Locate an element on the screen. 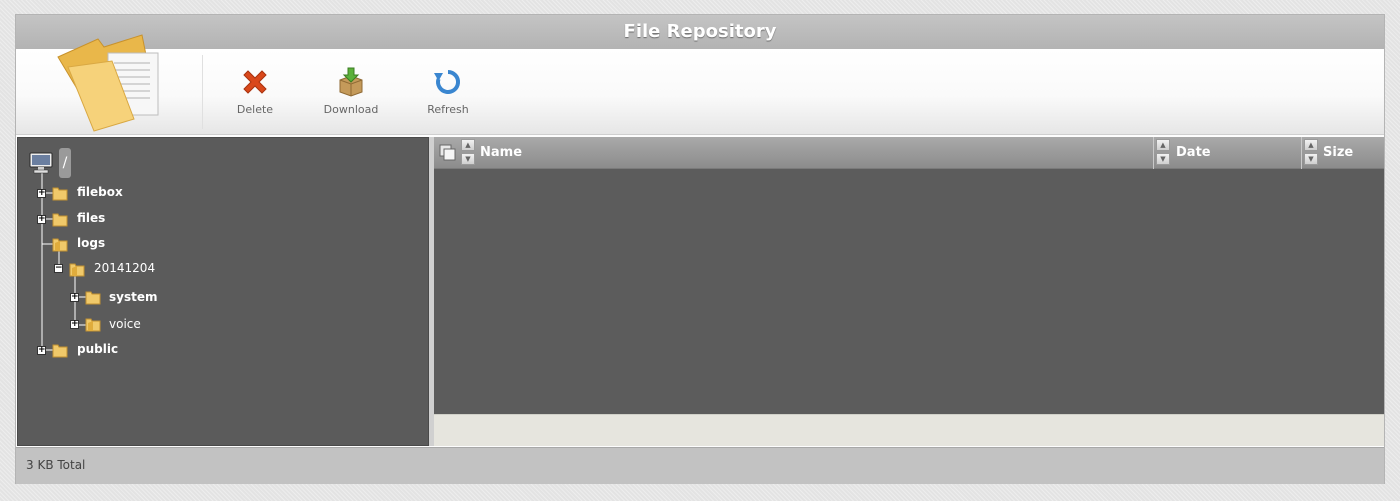 The height and width of the screenshot is (501, 1400). grid-footer is located at coordinates (909, 430).